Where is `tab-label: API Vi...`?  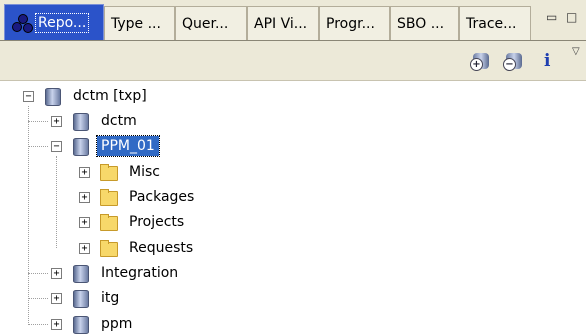 tab-label: API Vi... is located at coordinates (281, 23).